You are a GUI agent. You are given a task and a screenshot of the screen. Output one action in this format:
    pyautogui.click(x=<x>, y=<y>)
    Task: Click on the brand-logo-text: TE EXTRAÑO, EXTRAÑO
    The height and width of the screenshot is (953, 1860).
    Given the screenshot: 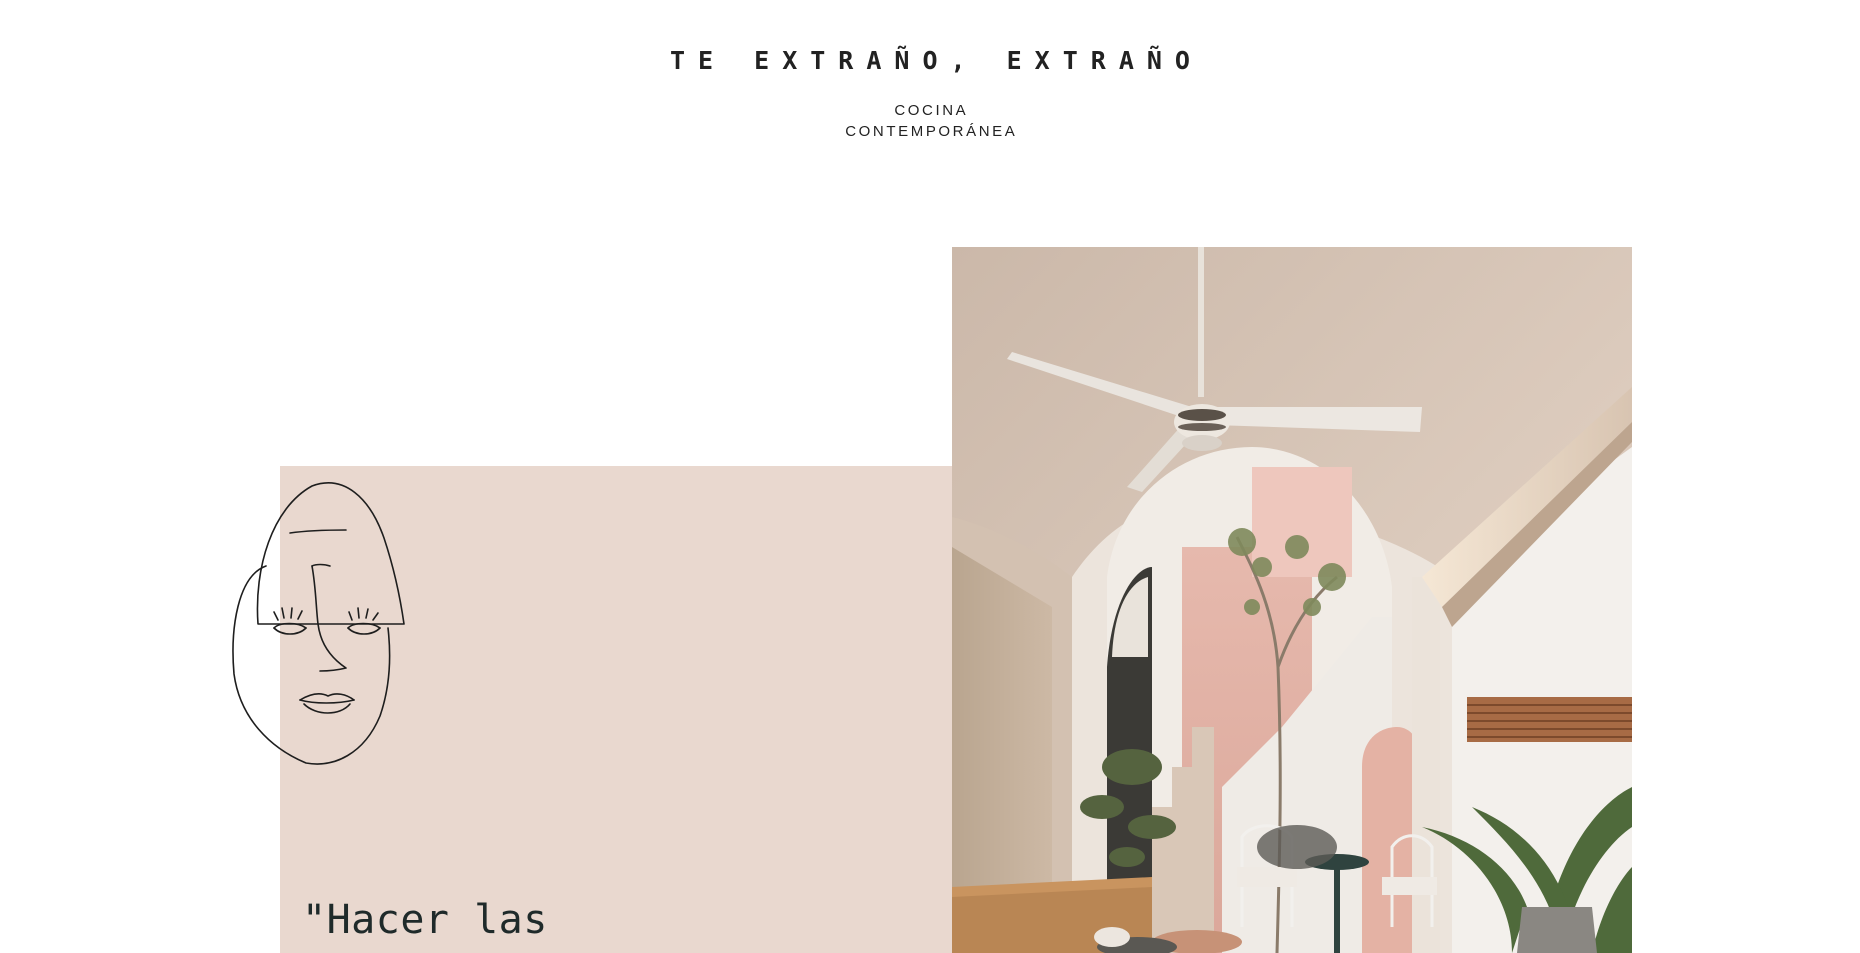 What is the action you would take?
    pyautogui.click(x=930, y=61)
    